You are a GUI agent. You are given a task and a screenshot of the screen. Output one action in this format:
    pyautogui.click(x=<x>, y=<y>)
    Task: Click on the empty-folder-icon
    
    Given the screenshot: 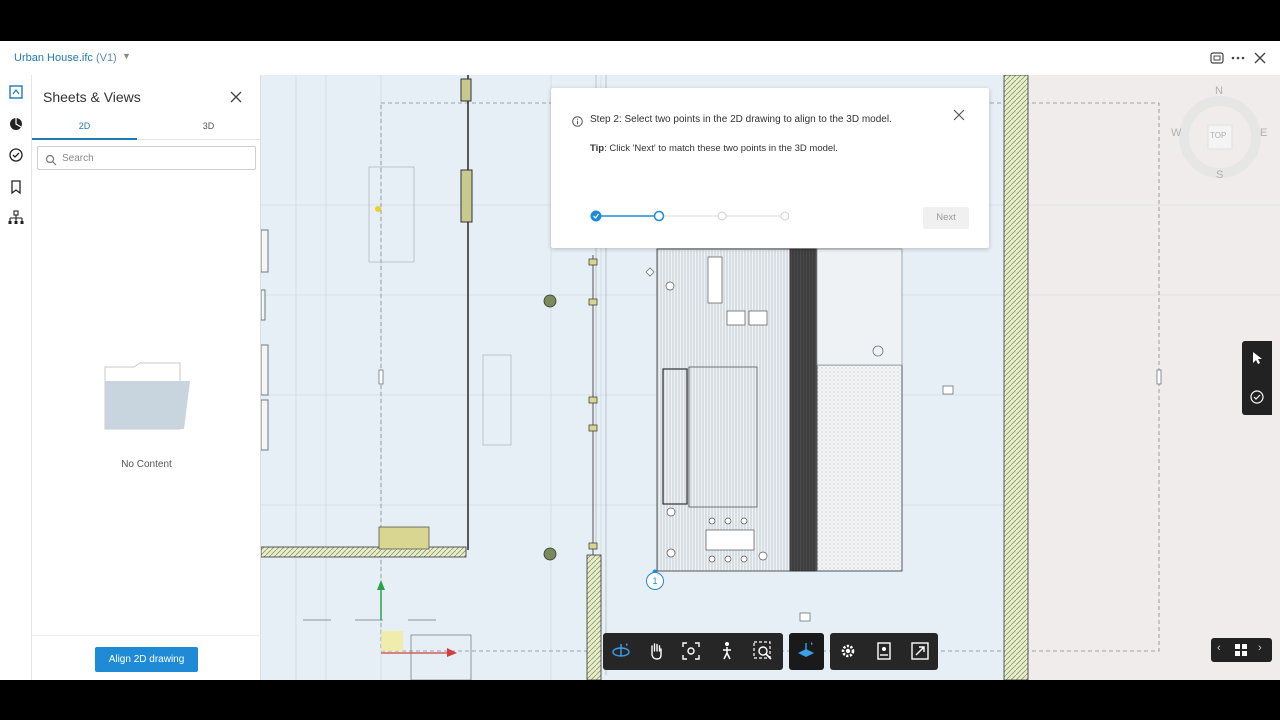 What is the action you would take?
    pyautogui.click(x=148, y=396)
    